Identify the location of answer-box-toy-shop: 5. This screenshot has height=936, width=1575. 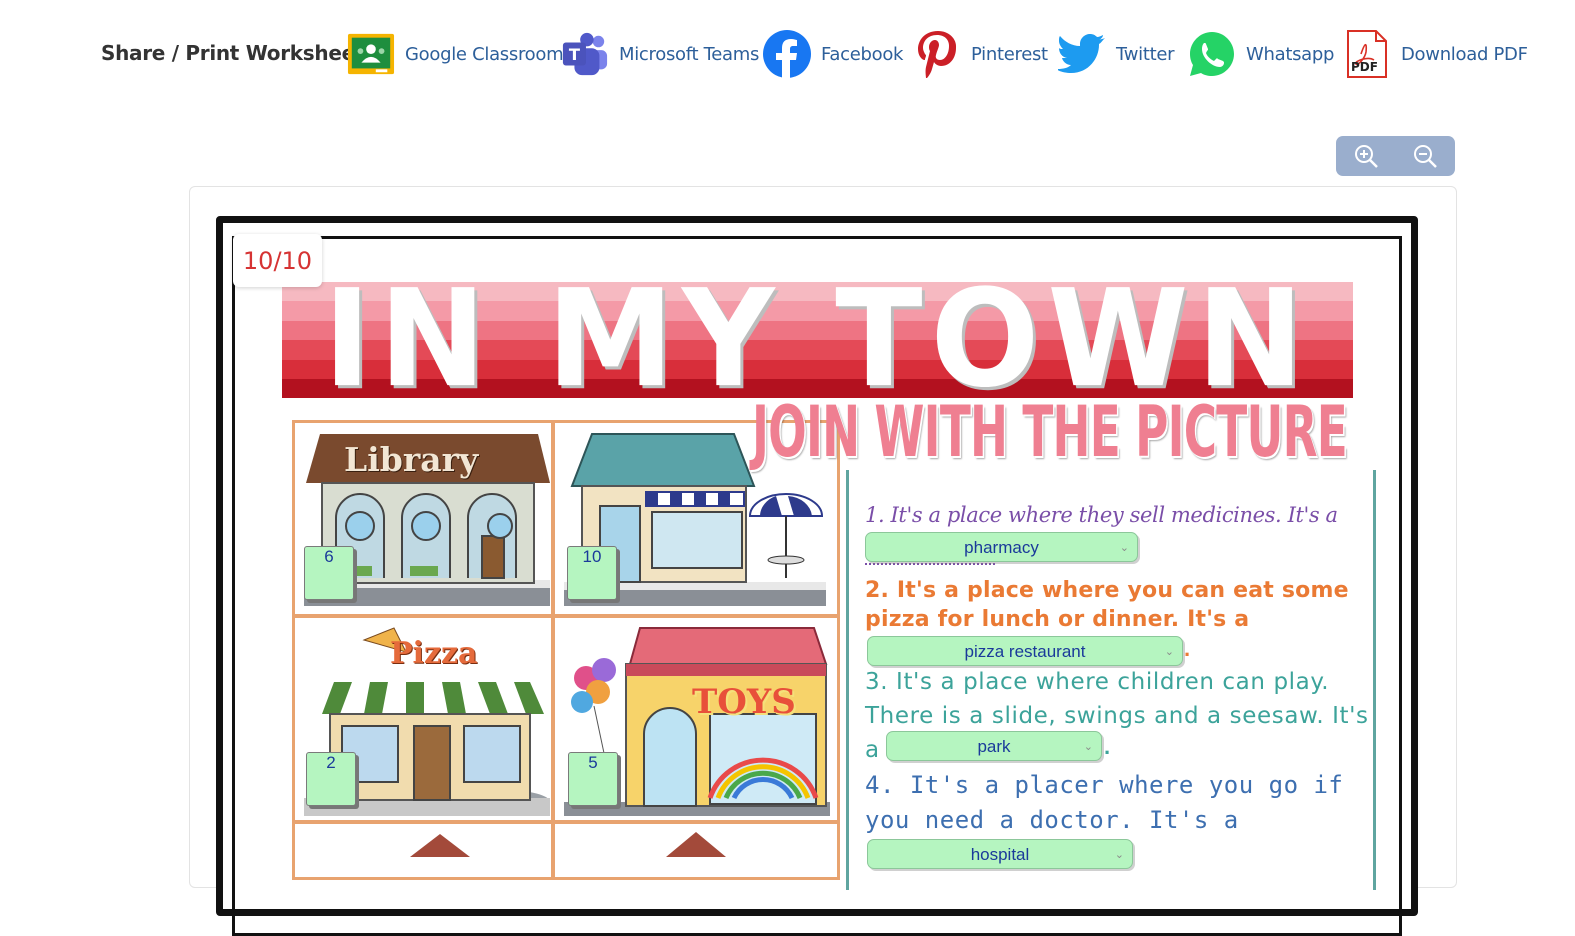
(593, 779).